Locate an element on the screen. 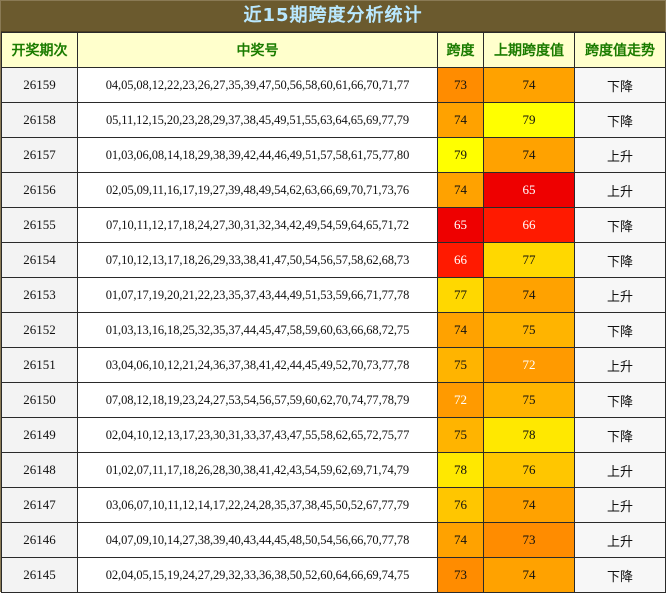 This screenshot has height=593, width=666. span-cell: 66 is located at coordinates (460, 260).